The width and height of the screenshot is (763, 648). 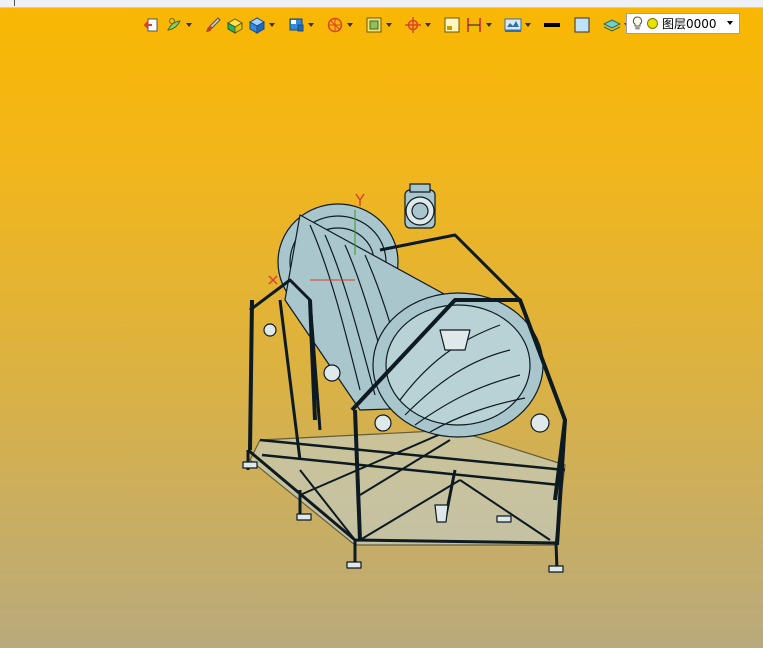 I want to click on named-view-button, so click(x=300, y=25).